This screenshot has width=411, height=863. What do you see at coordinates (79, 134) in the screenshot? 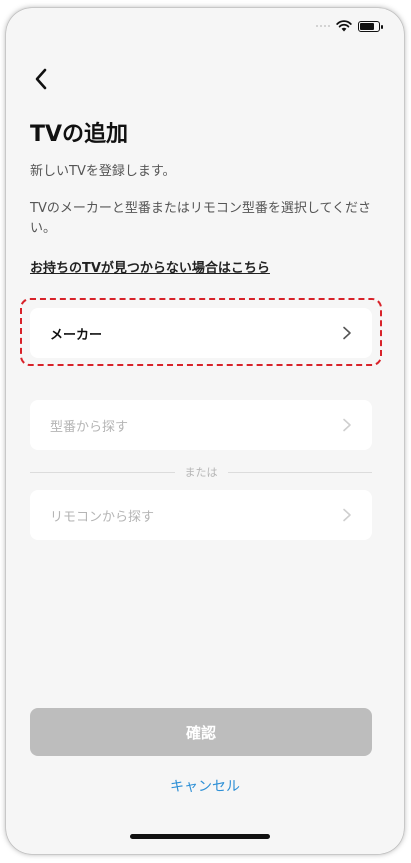
I see `page-title: TVの追加` at bounding box center [79, 134].